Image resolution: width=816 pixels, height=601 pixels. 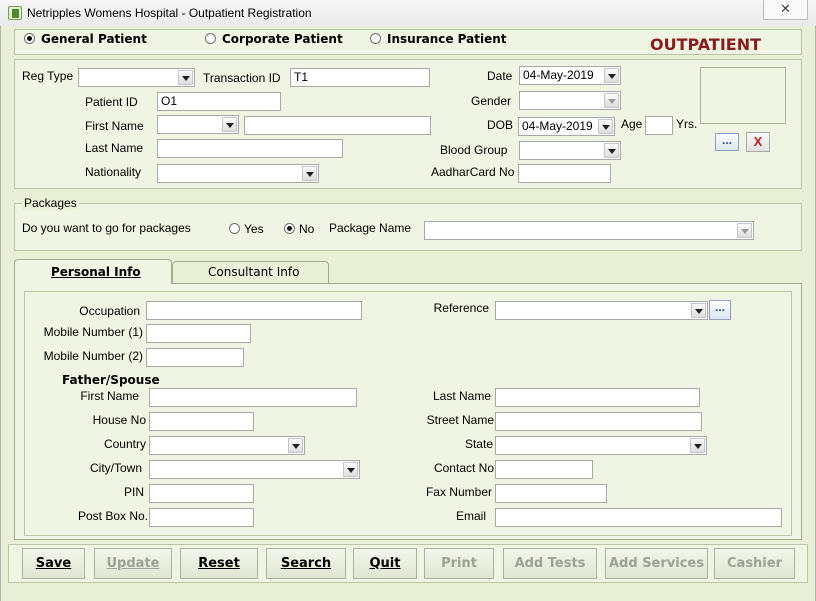 What do you see at coordinates (570, 75) in the screenshot?
I see `date-picker: 04-May-2019` at bounding box center [570, 75].